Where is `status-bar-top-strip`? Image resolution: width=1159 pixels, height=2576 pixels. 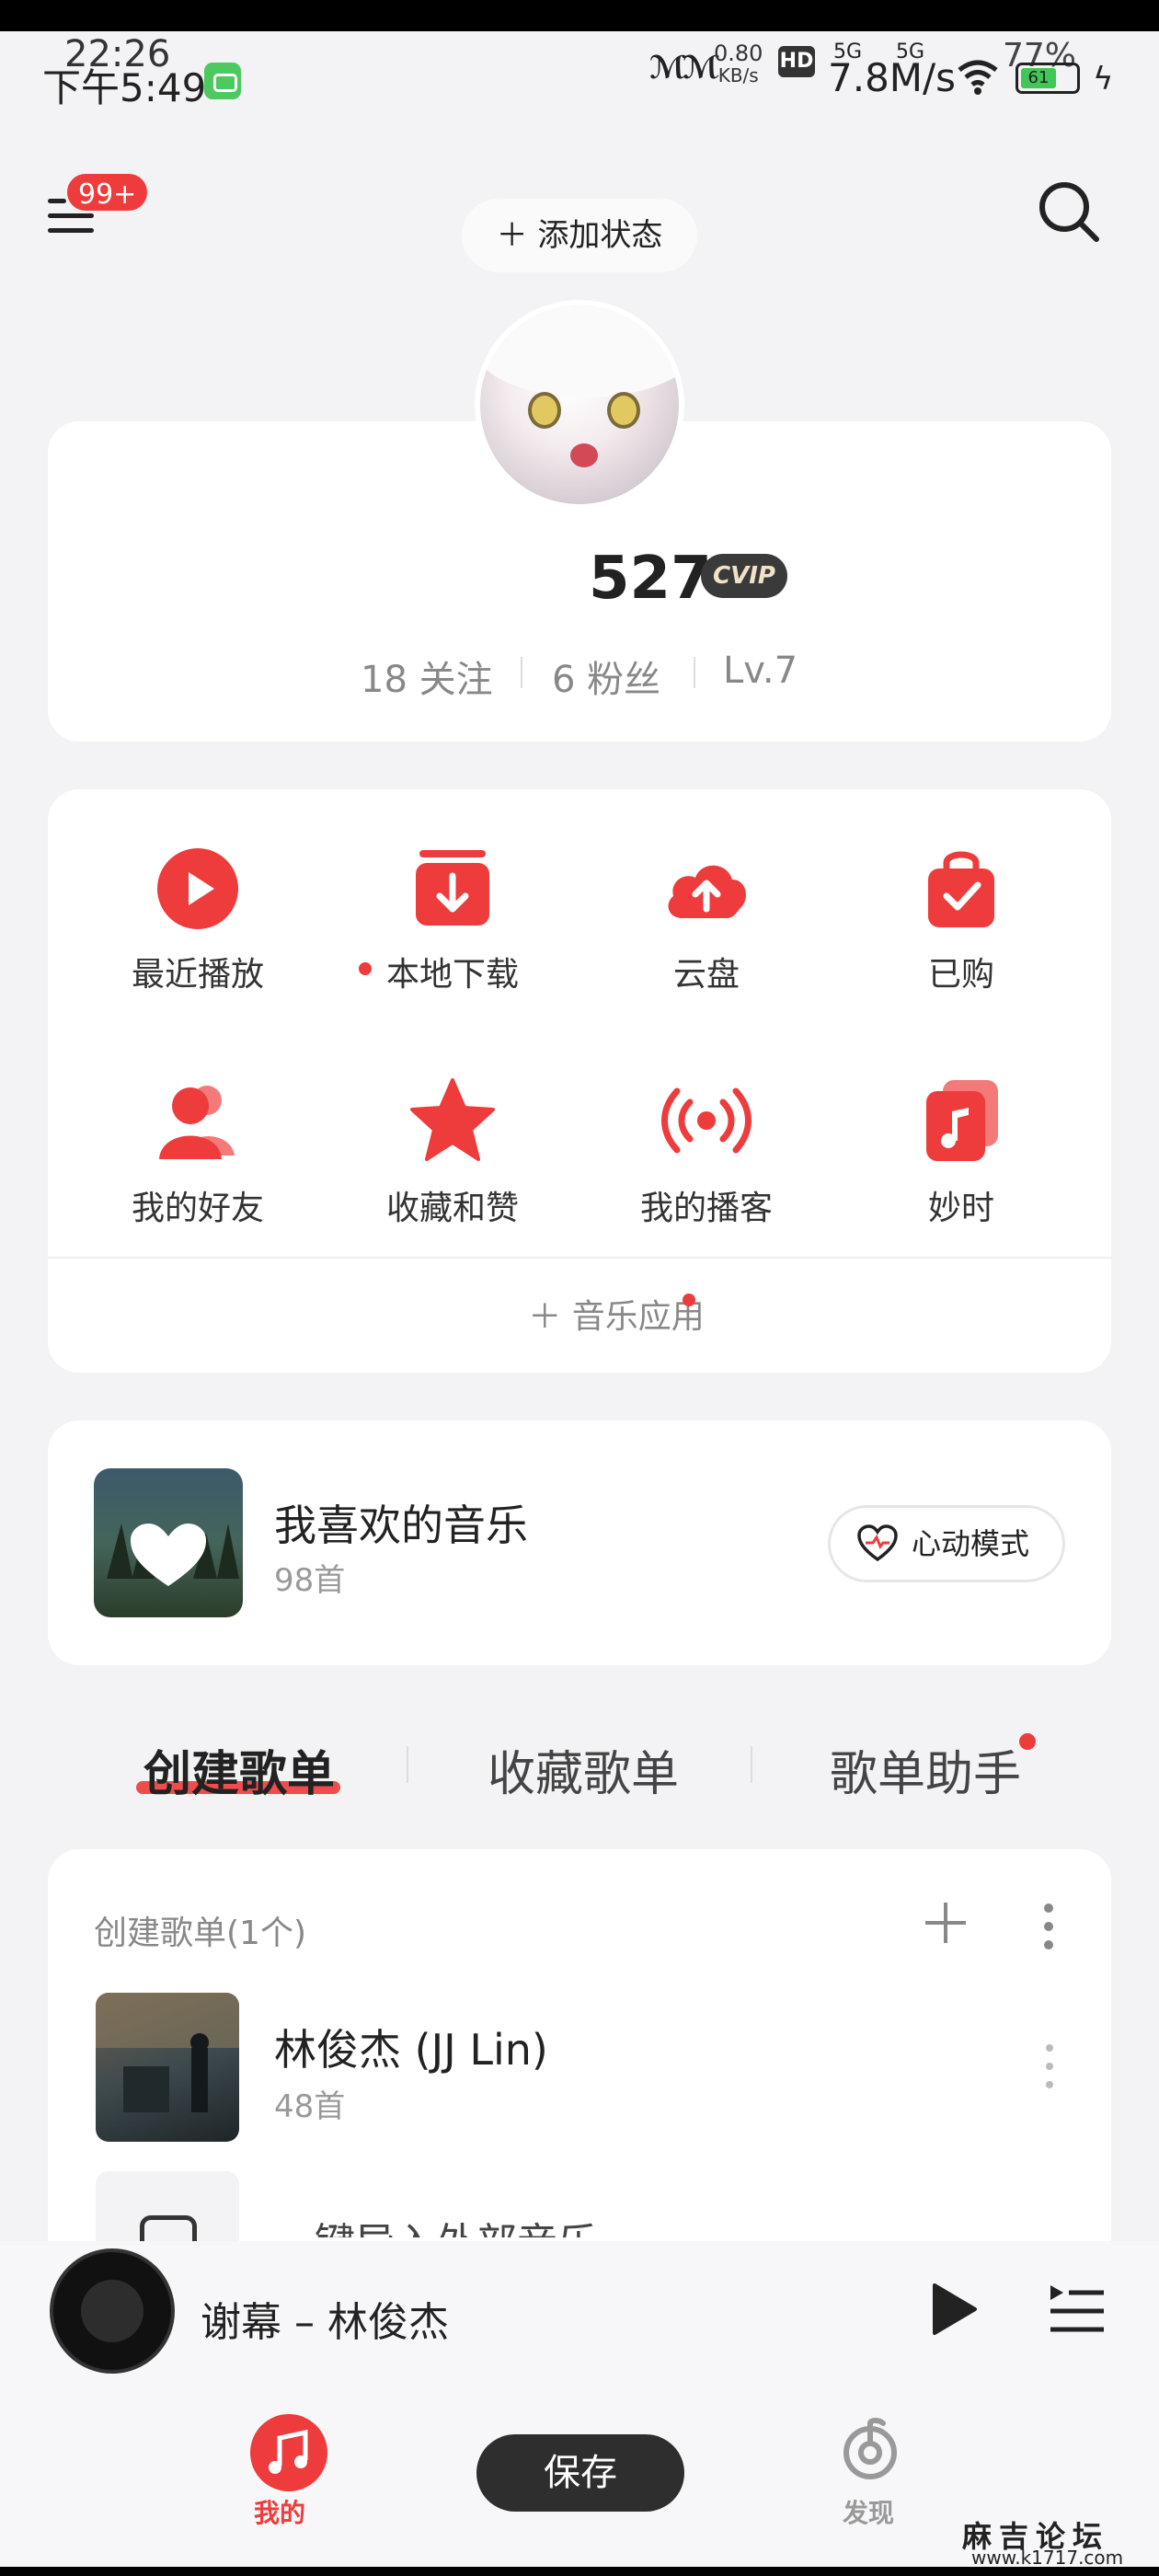
status-bar-top-strip is located at coordinates (579, 15).